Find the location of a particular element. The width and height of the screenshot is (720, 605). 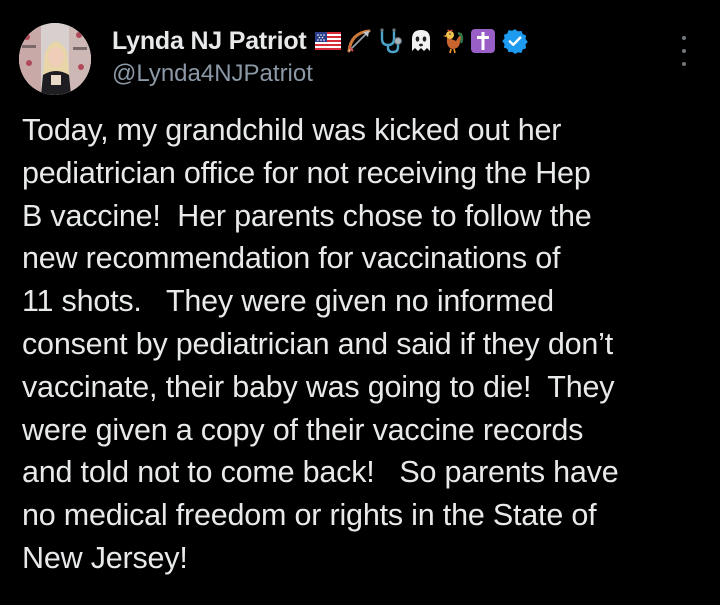

us-flag-icon is located at coordinates (328, 41).